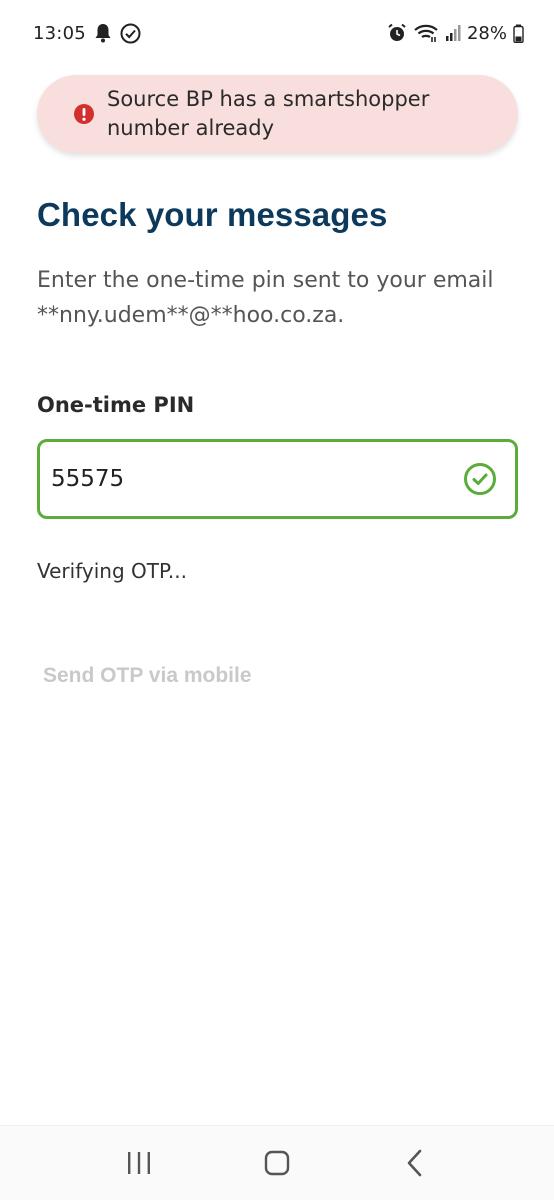 The width and height of the screenshot is (554, 1200). What do you see at coordinates (59, 33) in the screenshot?
I see `status-time: 13:05` at bounding box center [59, 33].